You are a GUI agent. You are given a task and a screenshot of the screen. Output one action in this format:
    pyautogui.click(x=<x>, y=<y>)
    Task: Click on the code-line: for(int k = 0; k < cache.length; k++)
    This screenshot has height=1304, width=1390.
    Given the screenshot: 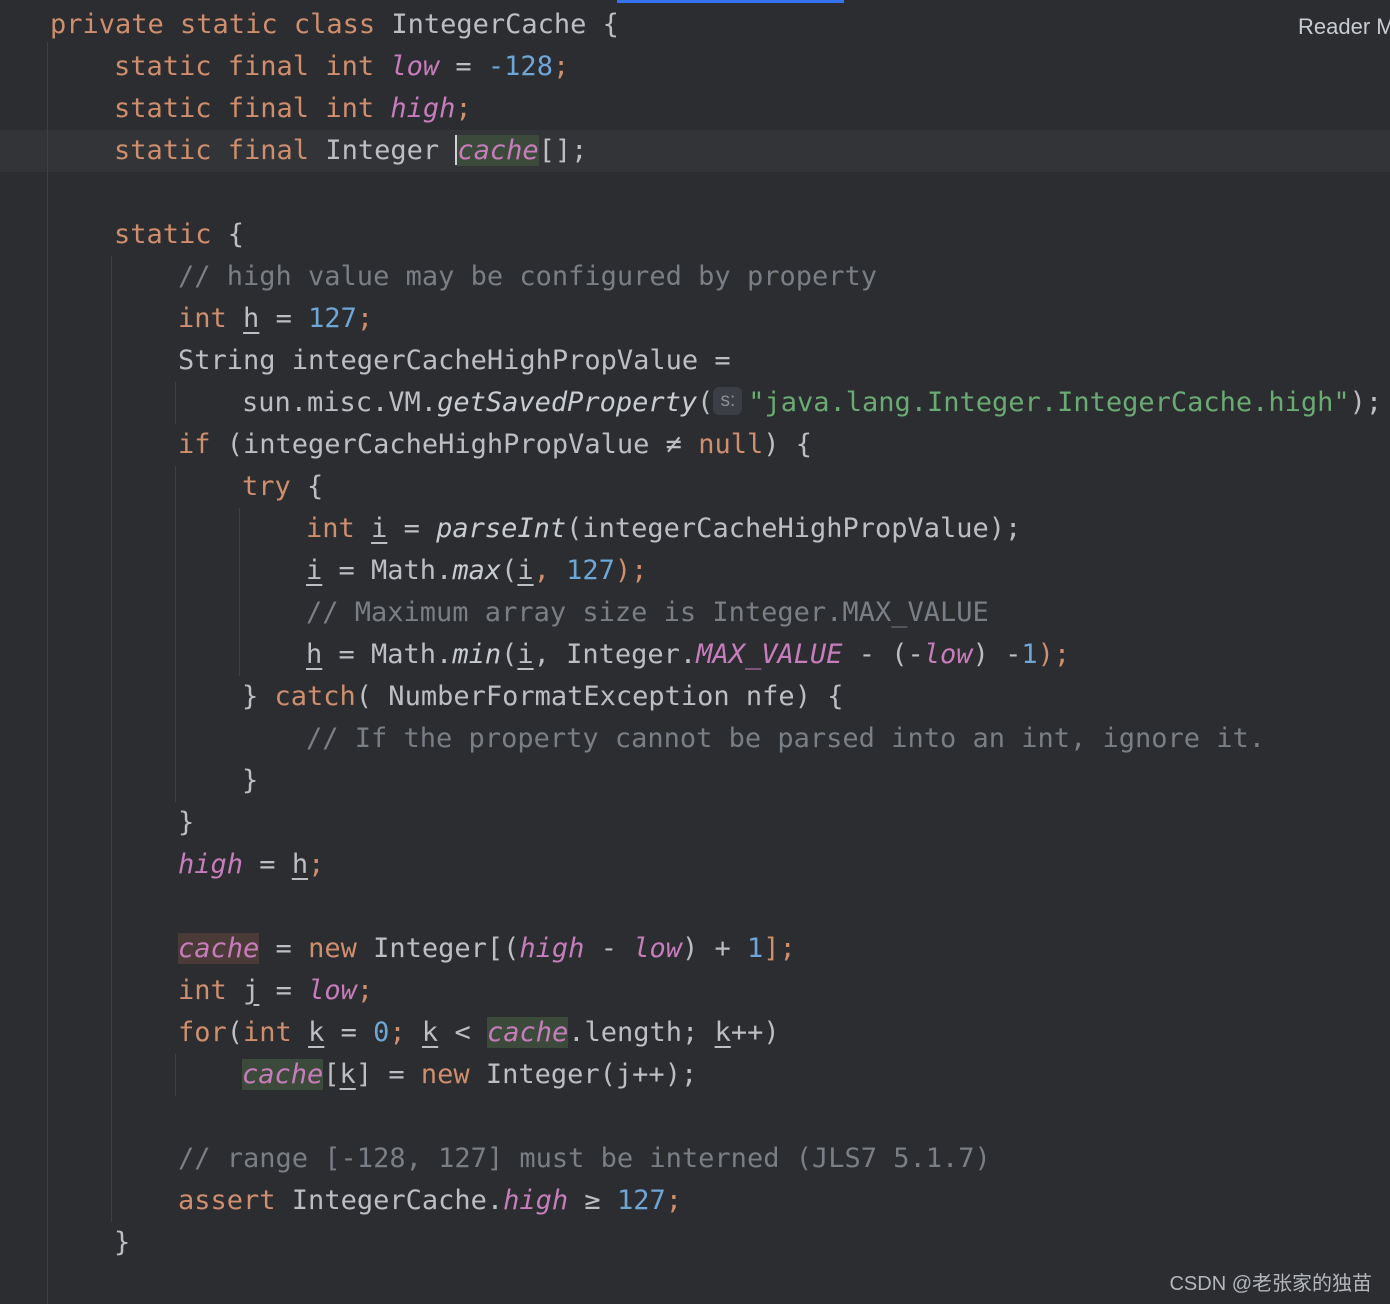 What is the action you would take?
    pyautogui.click(x=479, y=1033)
    